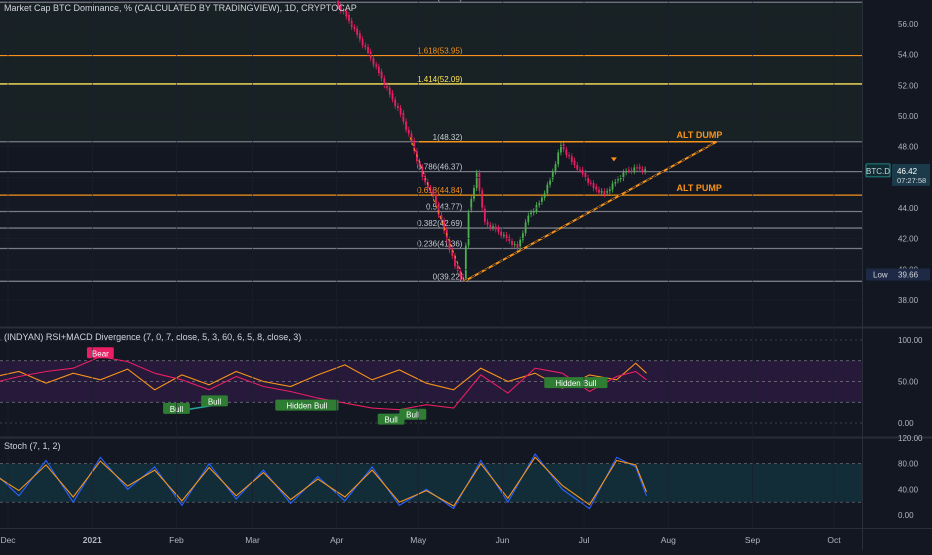  I want to click on time-axis-tick: May, so click(418, 540).